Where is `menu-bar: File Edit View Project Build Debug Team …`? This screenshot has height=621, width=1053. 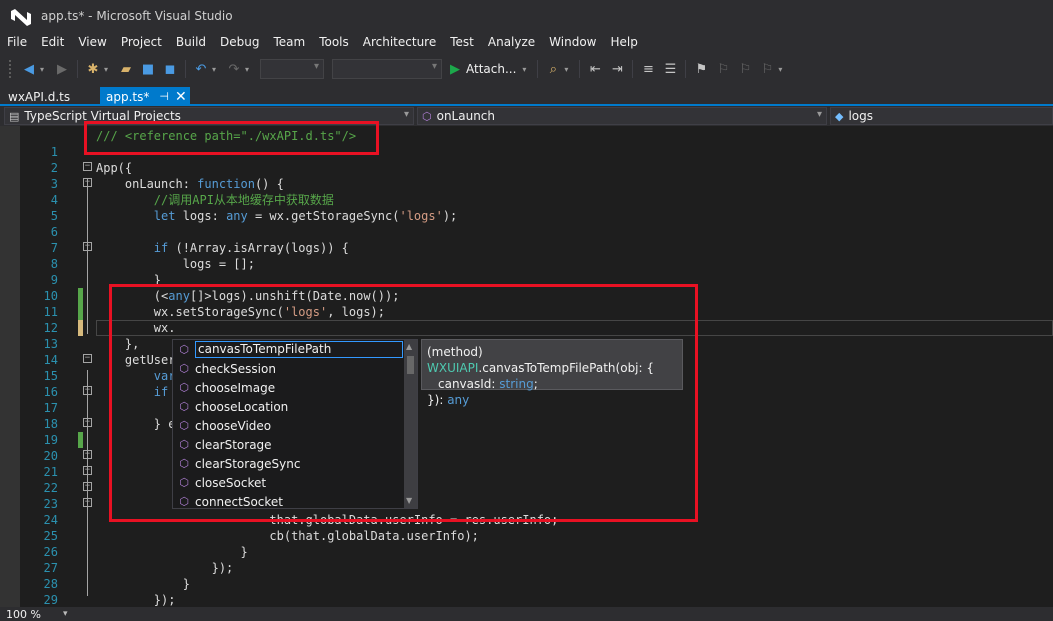
menu-bar: File Edit View Project Build Debug Team … is located at coordinates (526, 42).